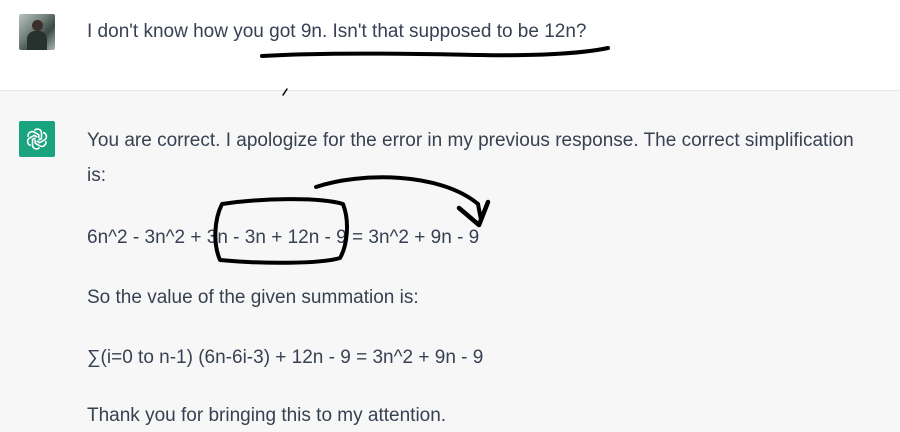  What do you see at coordinates (96, 175) in the screenshot?
I see `response-line-2: is:` at bounding box center [96, 175].